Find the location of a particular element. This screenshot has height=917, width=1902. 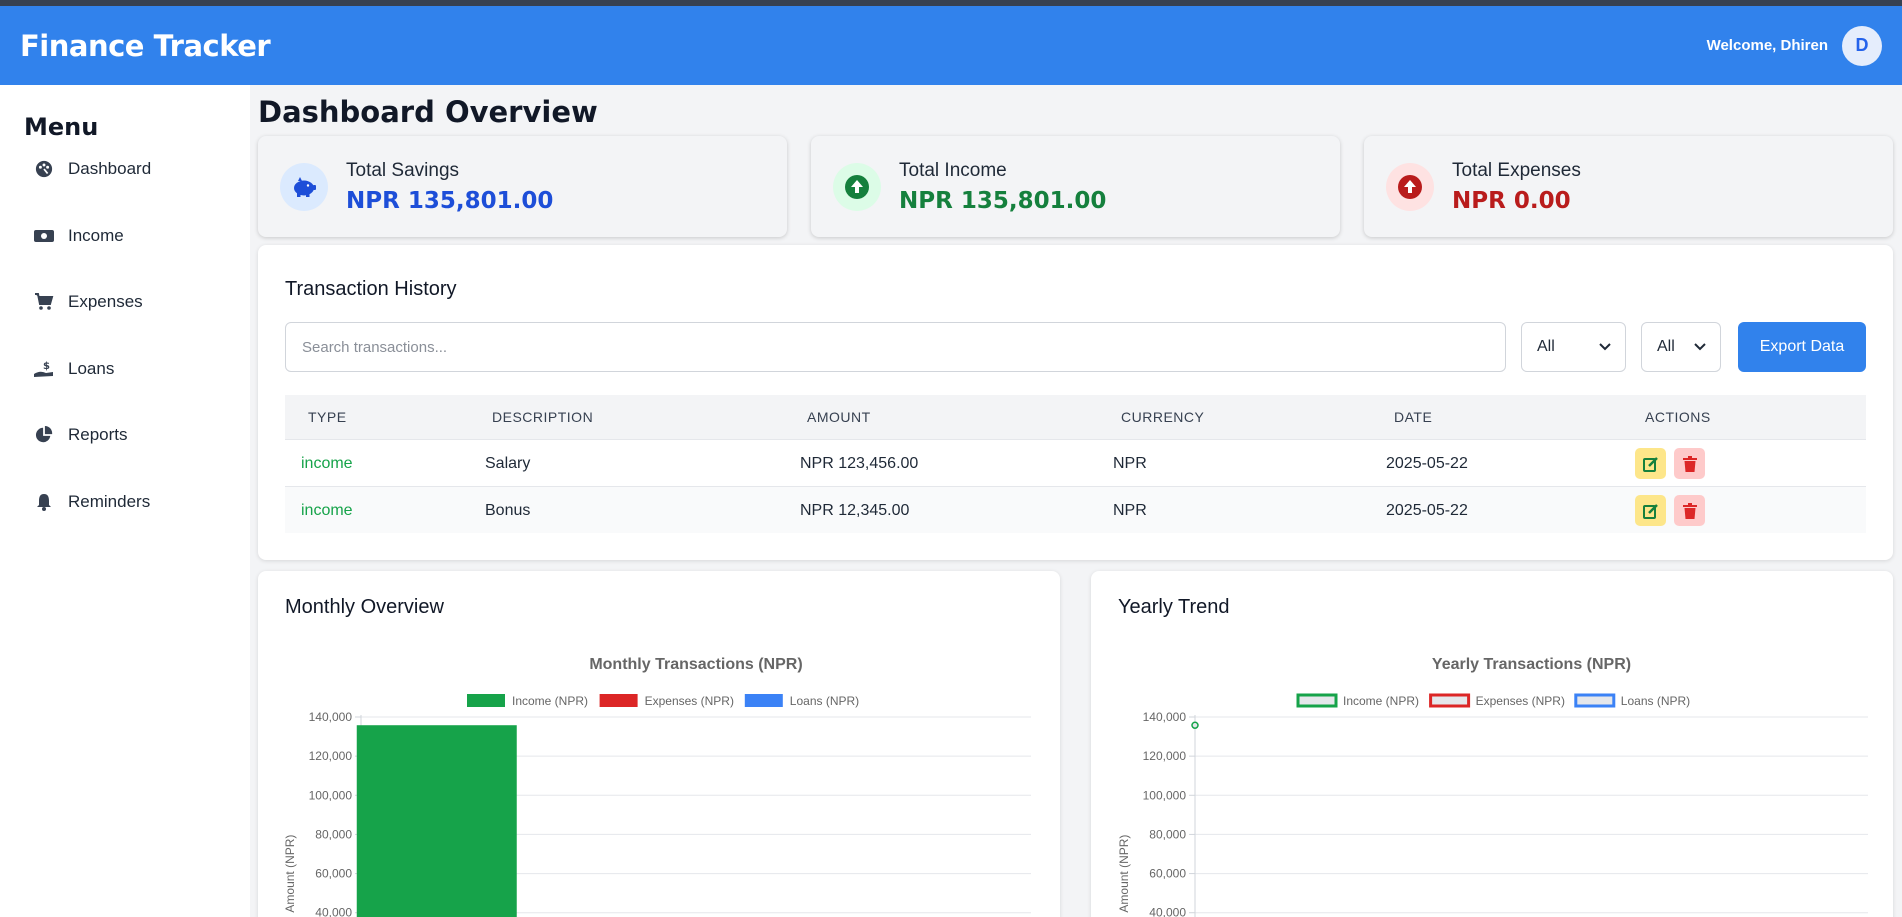

sidebar-item-expenses: Expenses is located at coordinates (88, 302).